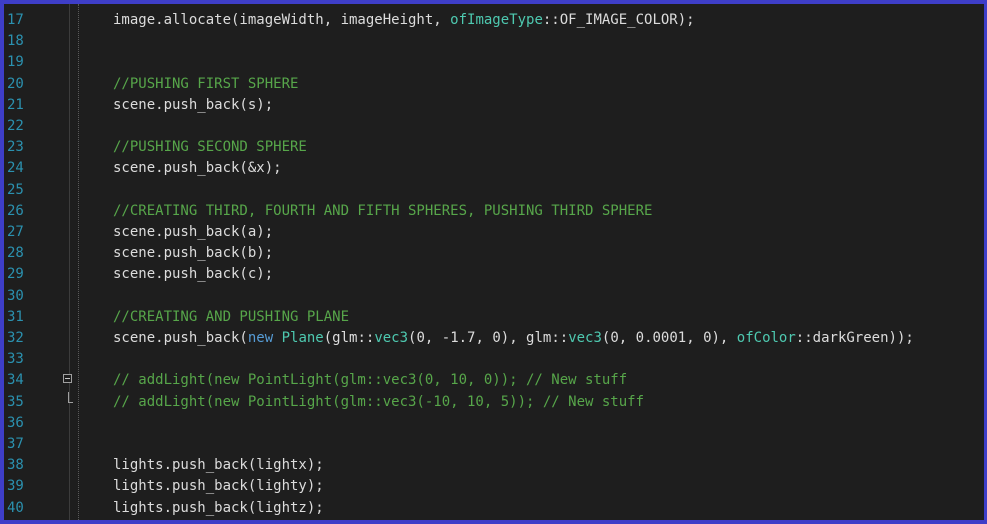  What do you see at coordinates (494, 84) in the screenshot?
I see `code-line: 20 //PUSHING FIRST SPHERE` at bounding box center [494, 84].